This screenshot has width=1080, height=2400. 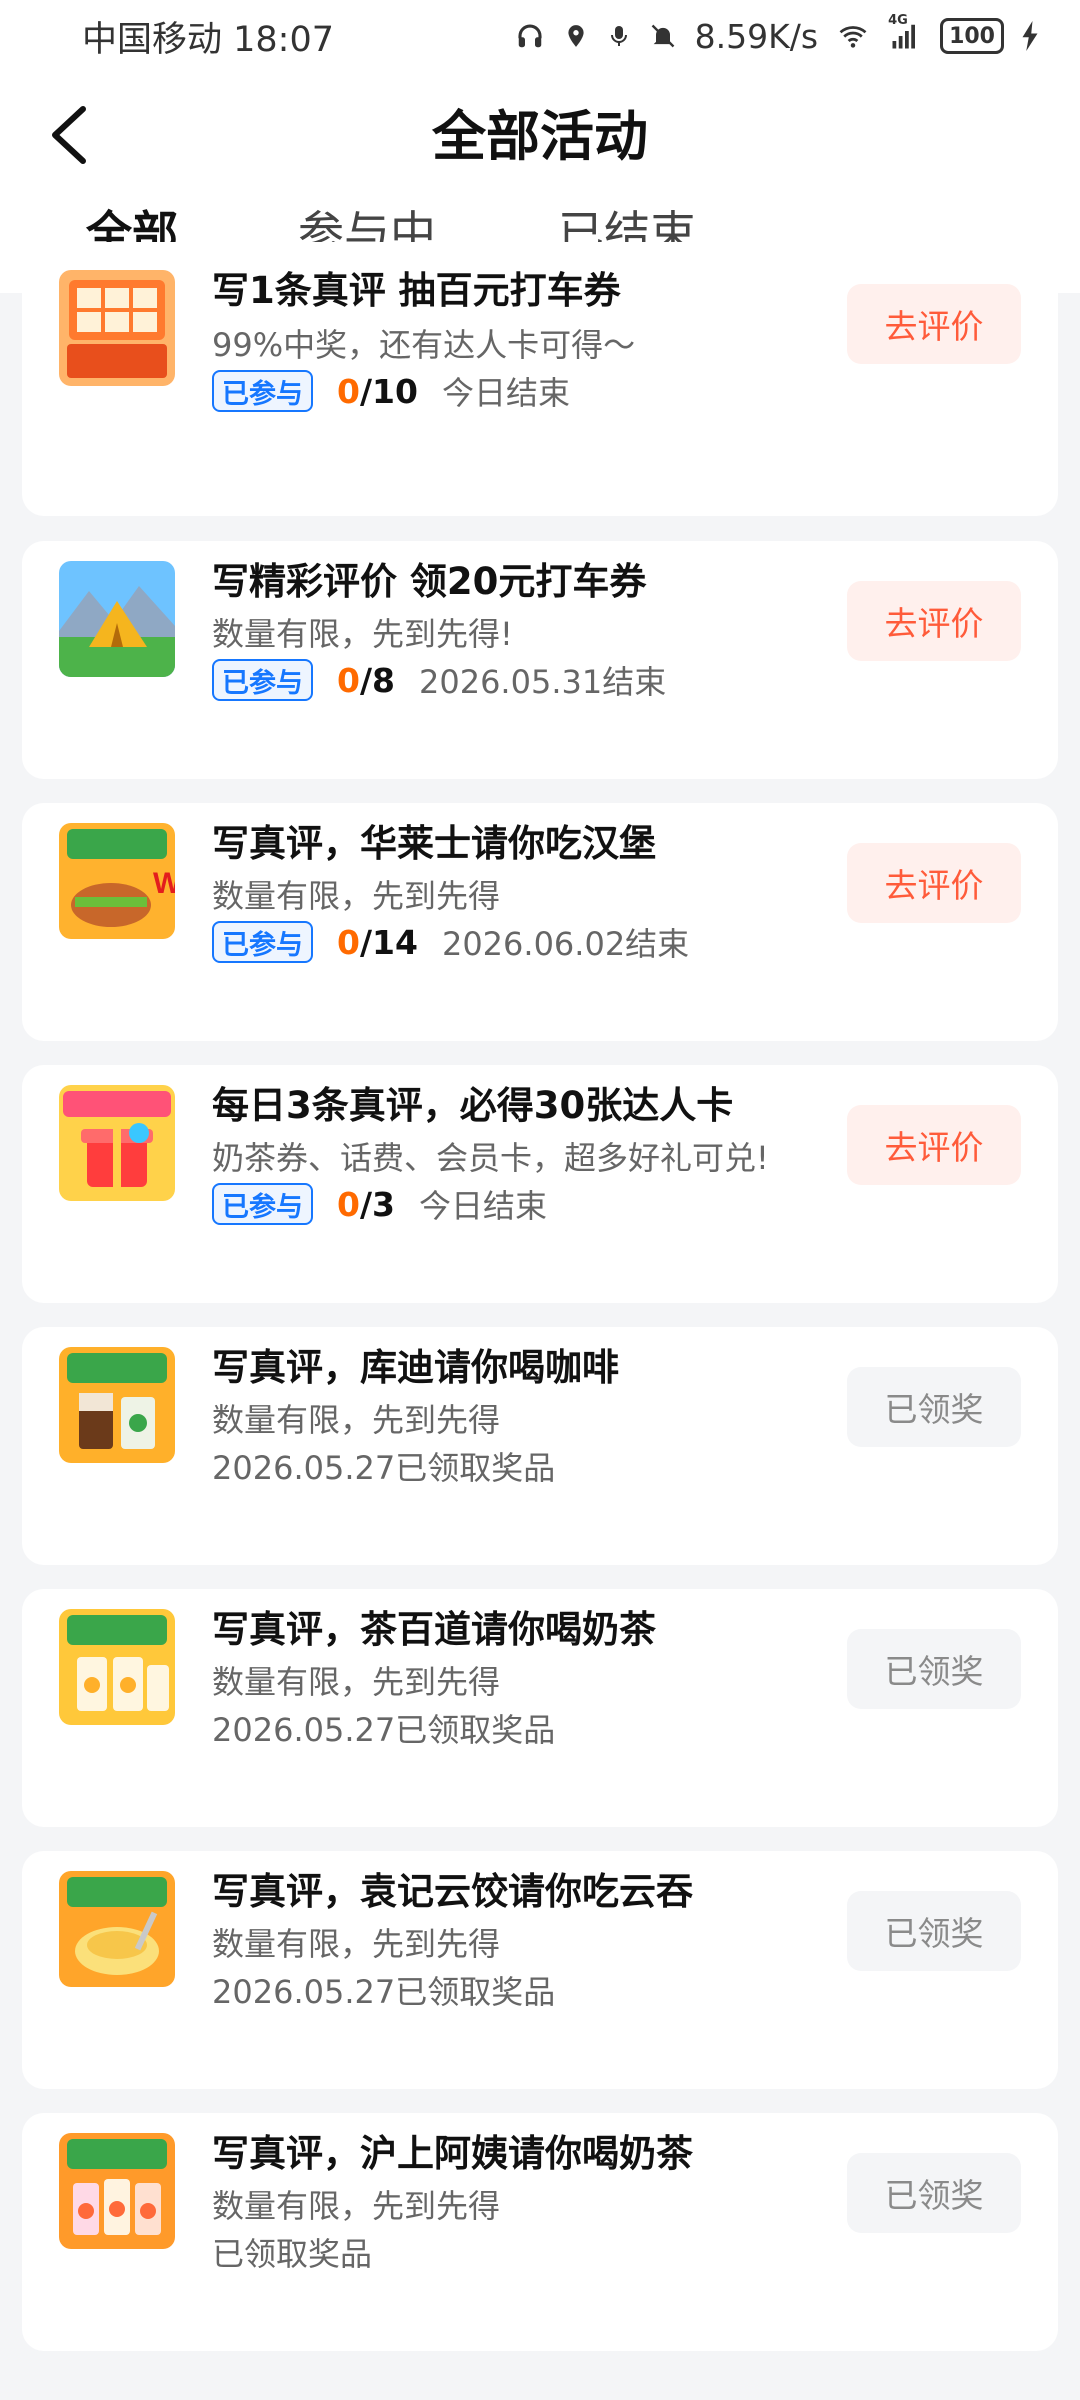 I want to click on location-icon, so click(x=576, y=36).